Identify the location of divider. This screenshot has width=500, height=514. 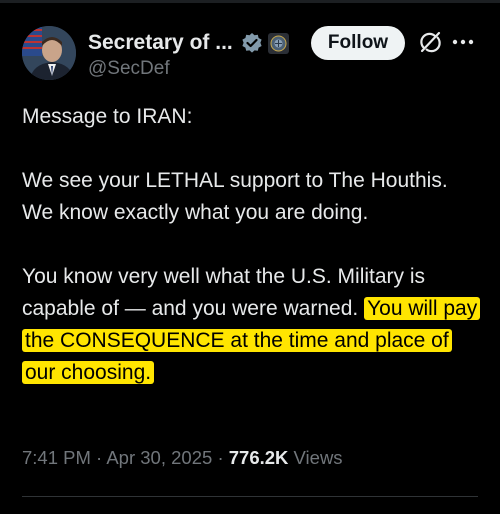
(250, 496).